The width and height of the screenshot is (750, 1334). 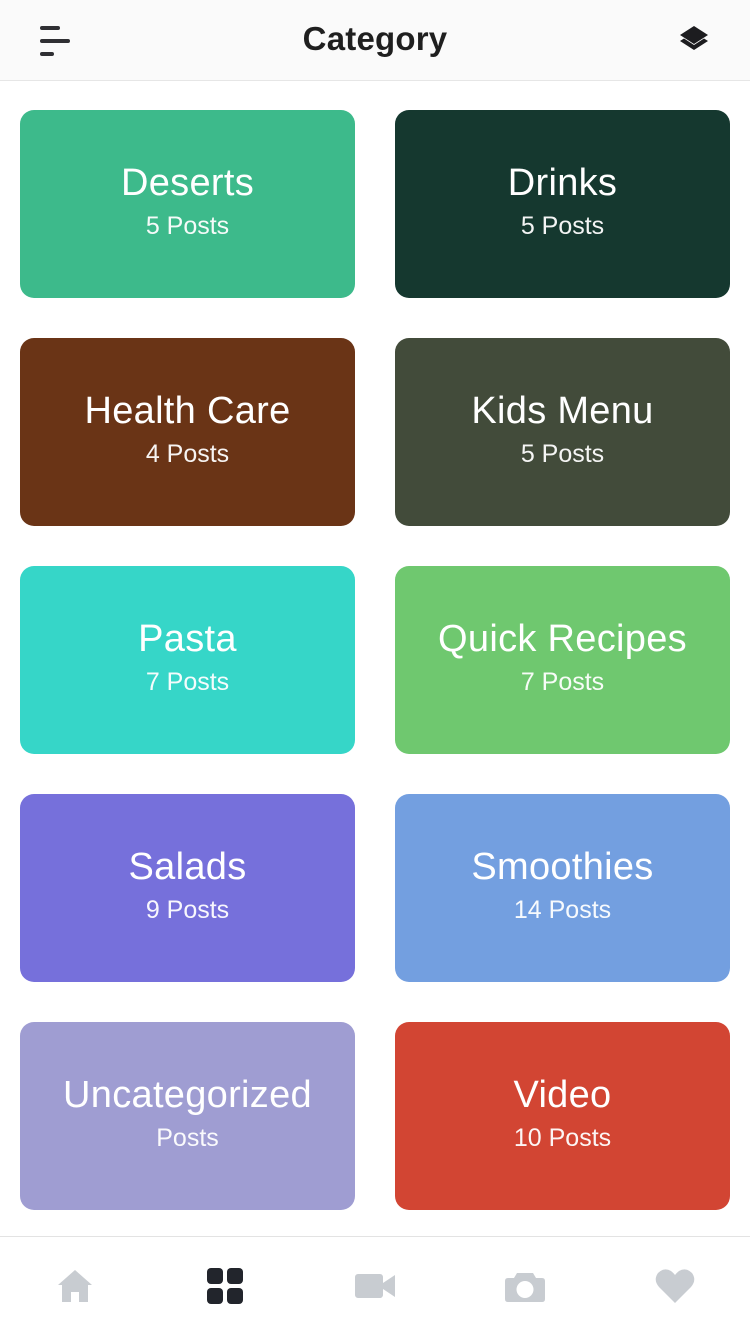 I want to click on category-name: Video, so click(x=562, y=1095).